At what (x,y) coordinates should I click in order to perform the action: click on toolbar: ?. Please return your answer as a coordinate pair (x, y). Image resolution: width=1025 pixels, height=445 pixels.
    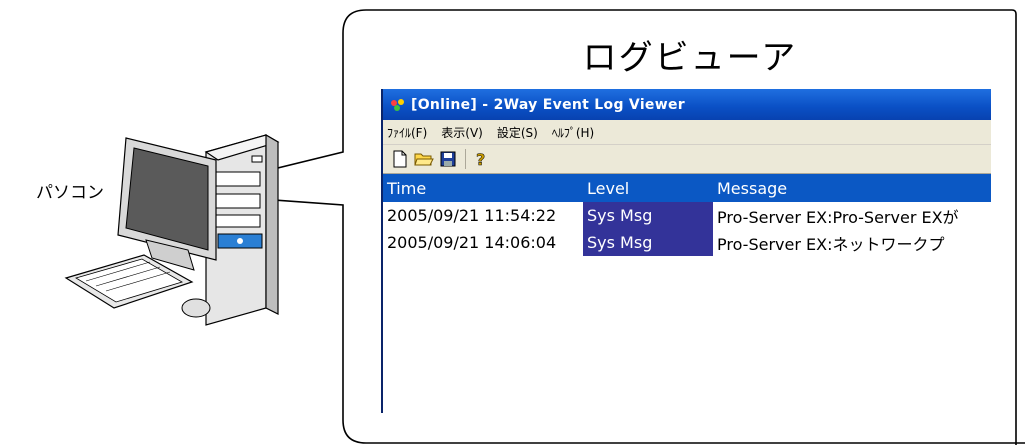
    Looking at the image, I should click on (687, 159).